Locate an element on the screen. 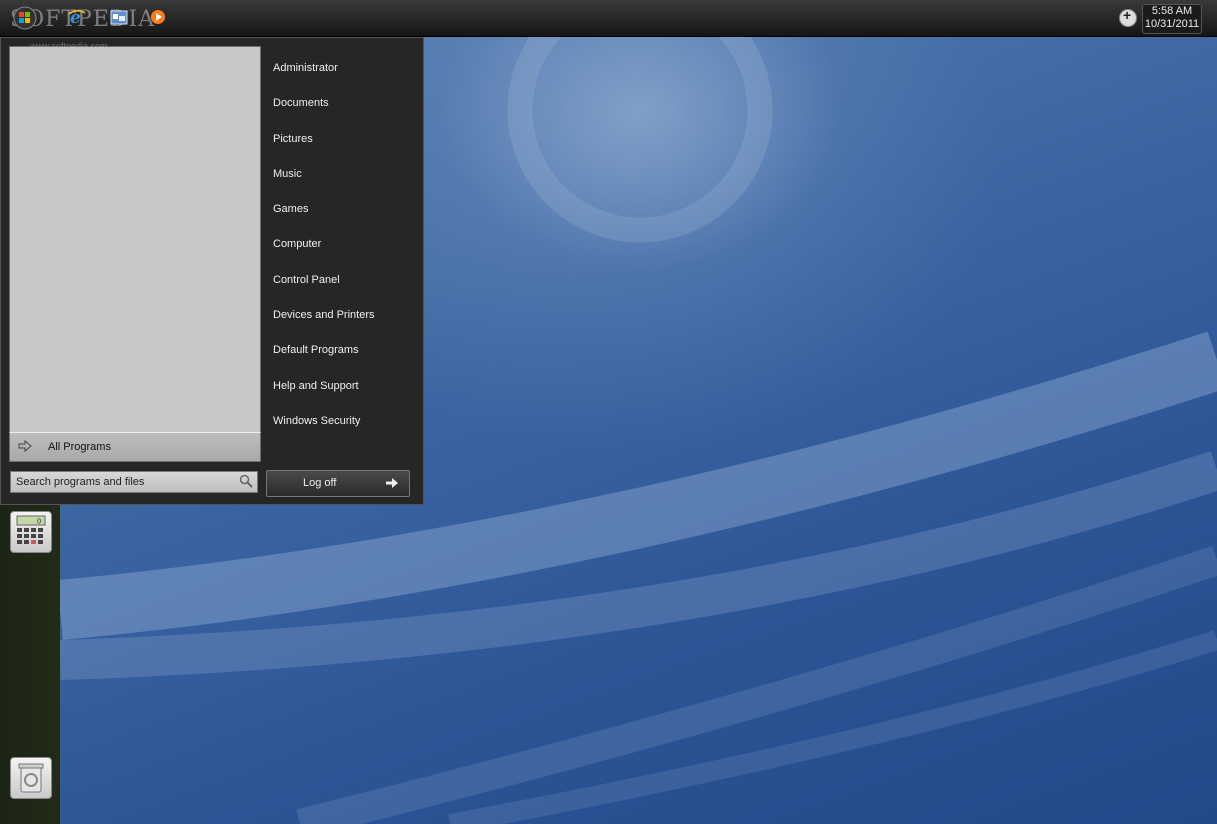  place-administrator: Administrator is located at coordinates (341, 71).